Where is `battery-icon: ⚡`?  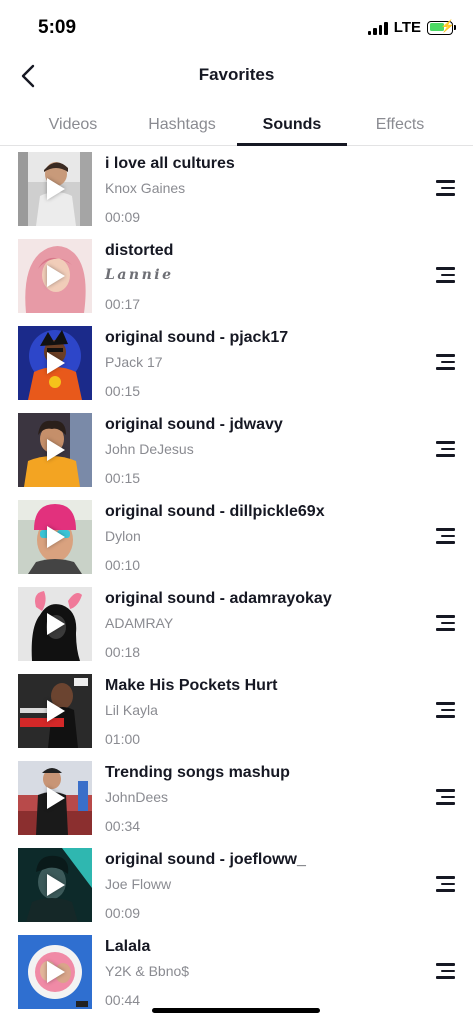 battery-icon: ⚡ is located at coordinates (441, 26).